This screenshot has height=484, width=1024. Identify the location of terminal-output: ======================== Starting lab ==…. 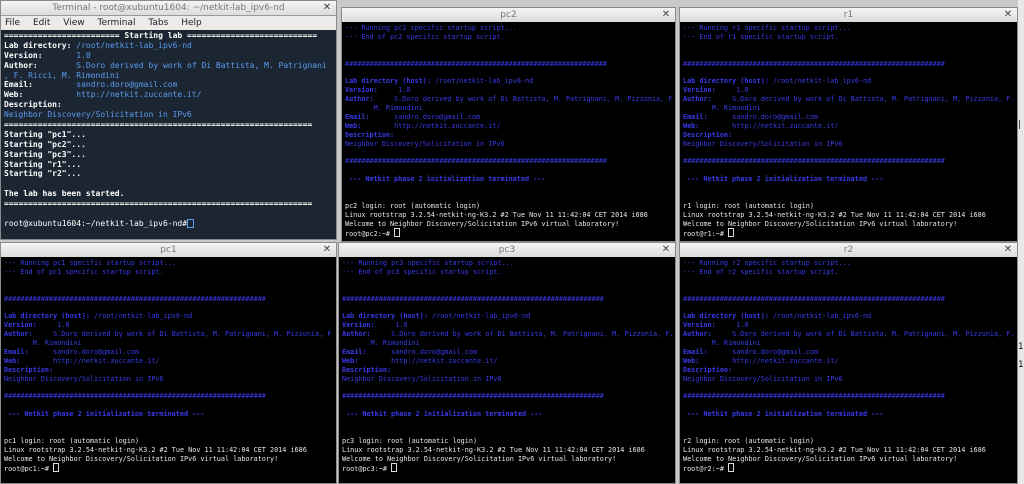
(168, 134).